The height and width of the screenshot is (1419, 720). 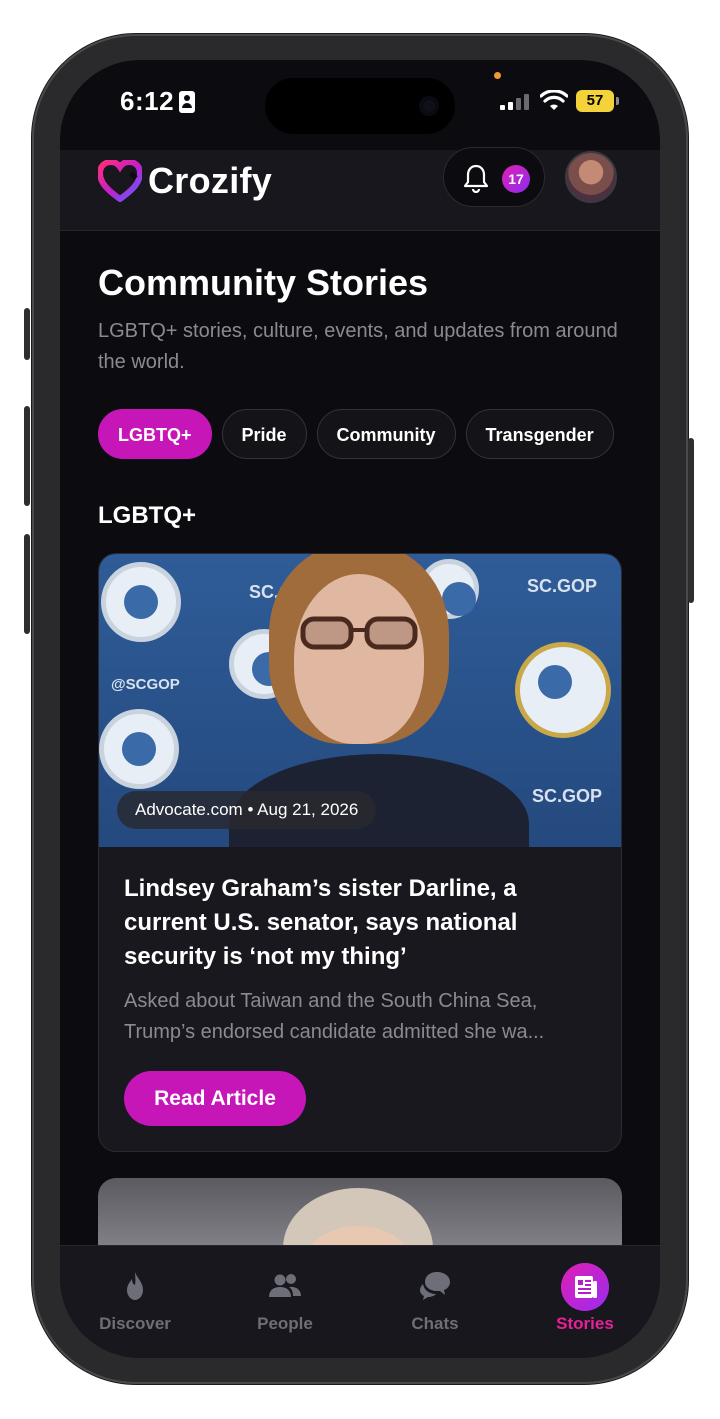 I want to click on app-header: Crozify 17, so click(x=360, y=189).